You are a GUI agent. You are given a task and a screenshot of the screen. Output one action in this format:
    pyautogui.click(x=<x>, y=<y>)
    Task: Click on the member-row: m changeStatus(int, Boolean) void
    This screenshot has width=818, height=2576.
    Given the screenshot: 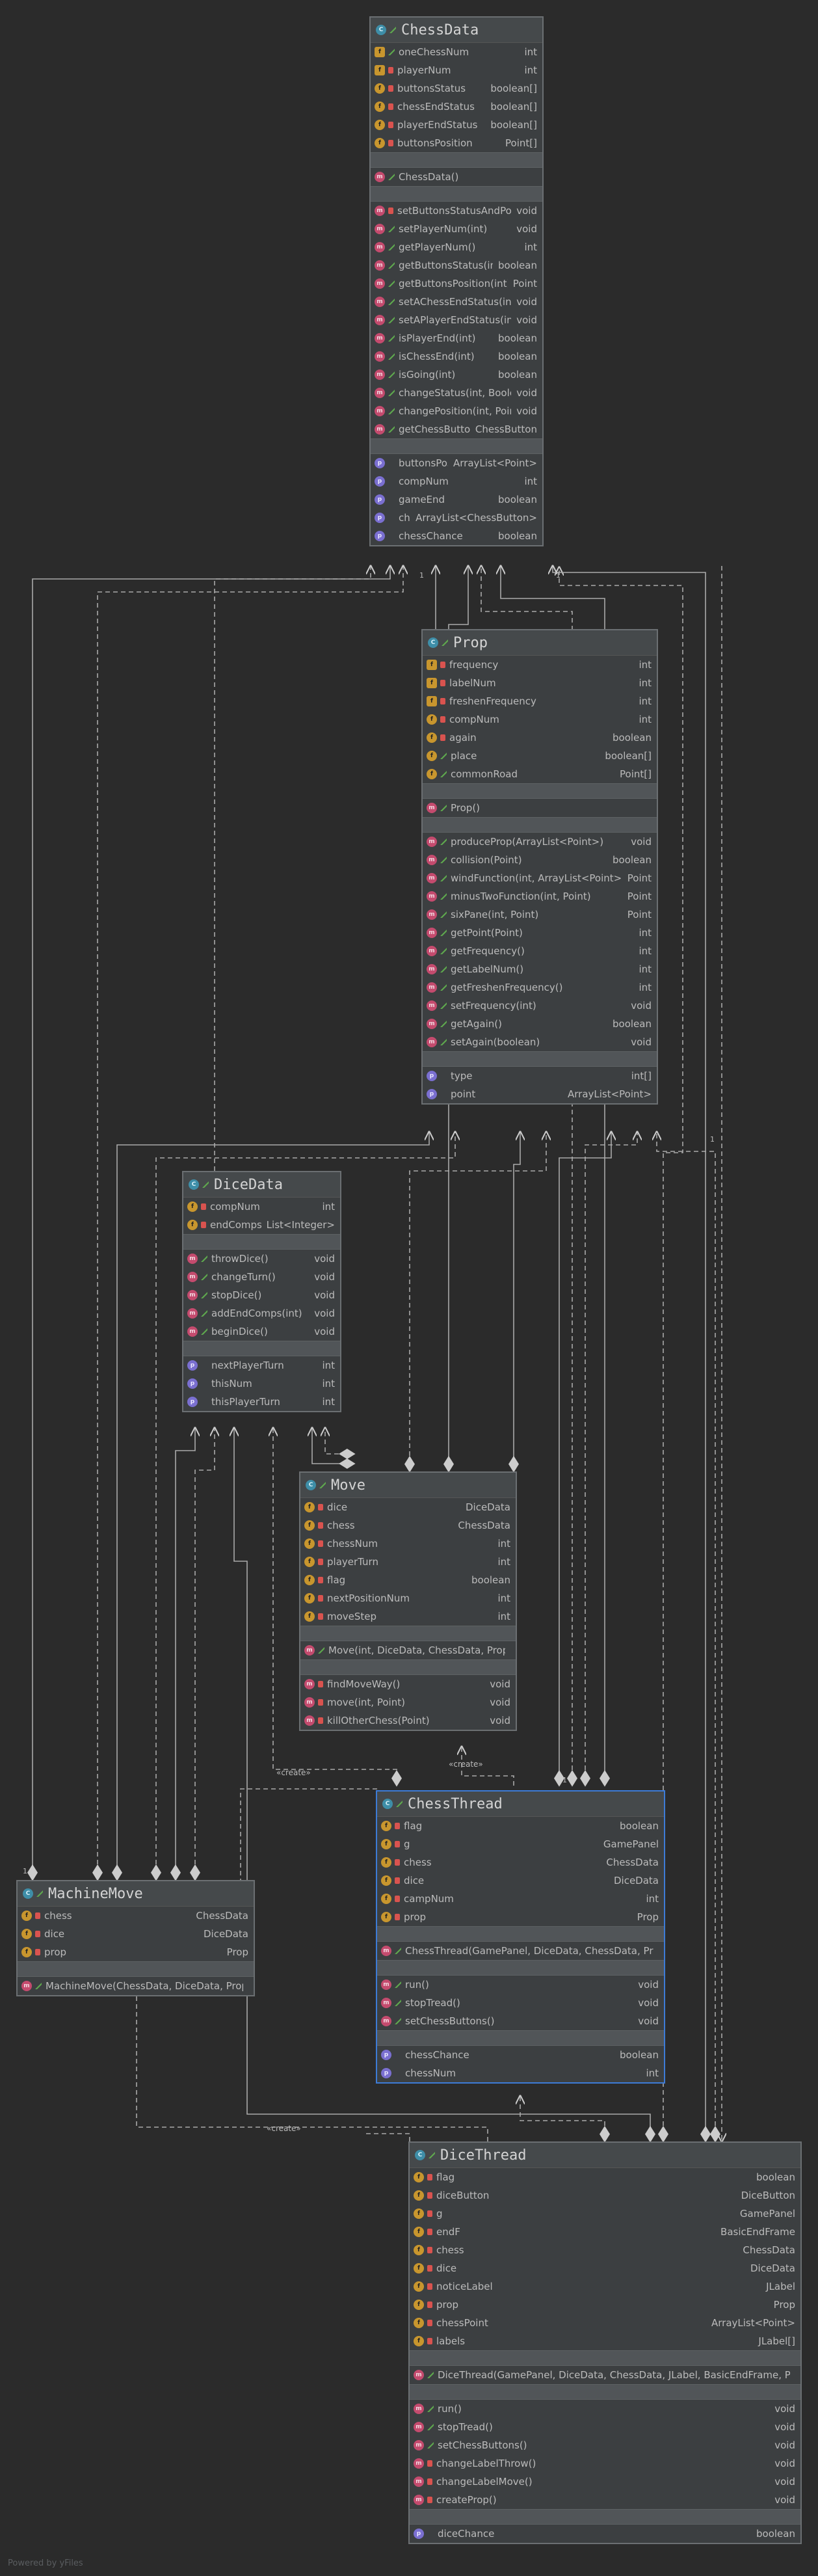 What is the action you would take?
    pyautogui.click(x=457, y=393)
    